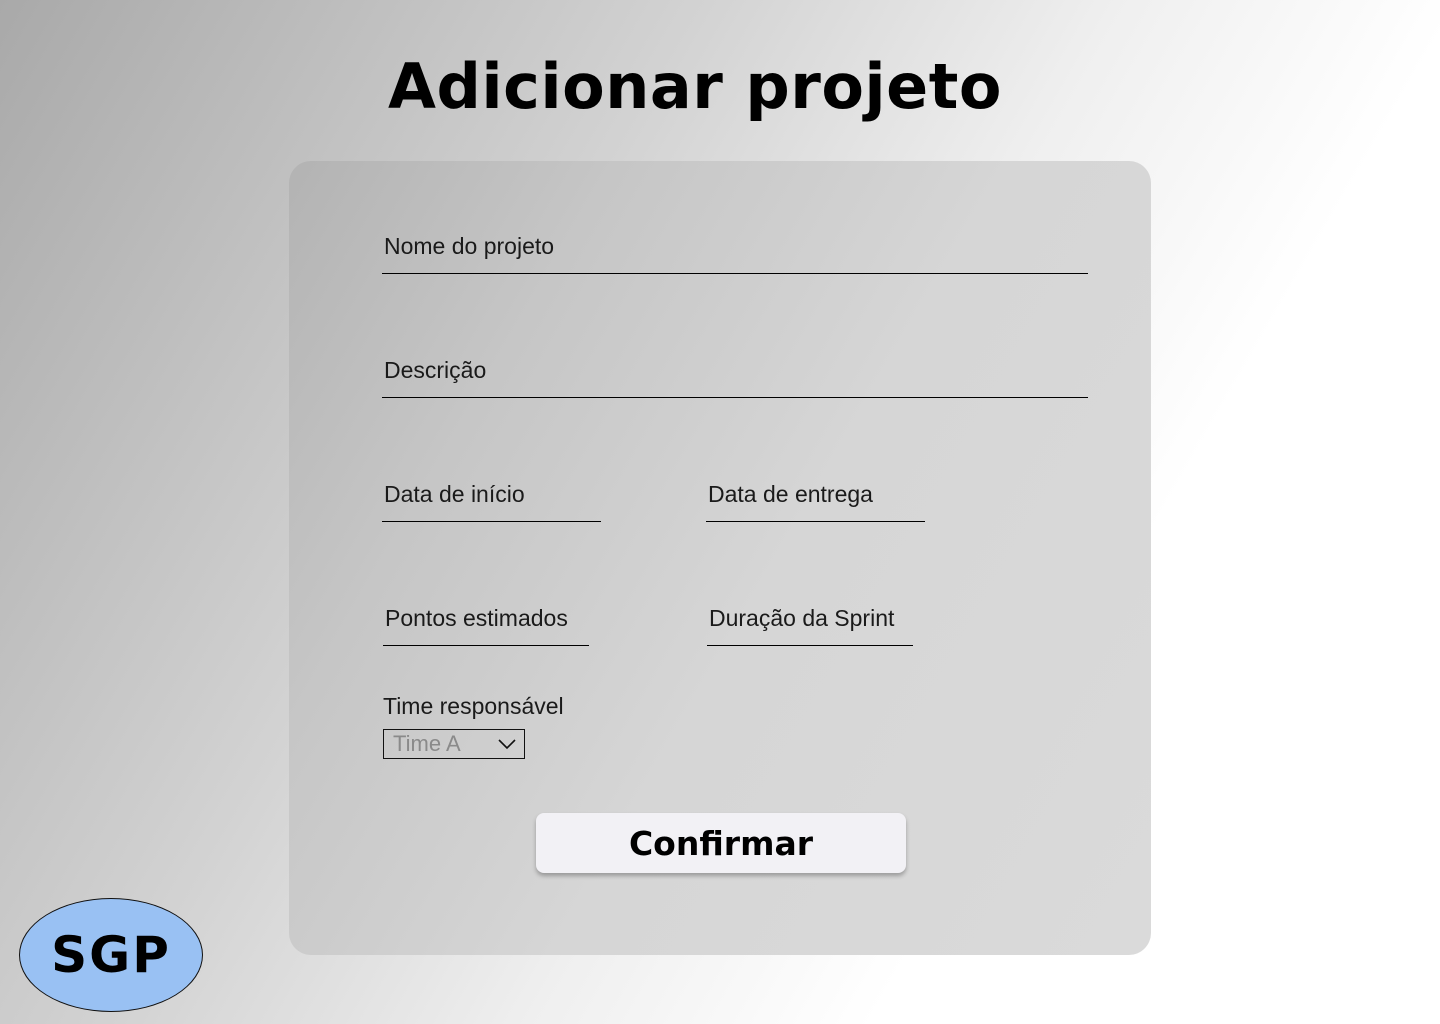 The height and width of the screenshot is (1024, 1440). Describe the element at coordinates (427, 743) in the screenshot. I see `team-select-value: Time A` at that location.